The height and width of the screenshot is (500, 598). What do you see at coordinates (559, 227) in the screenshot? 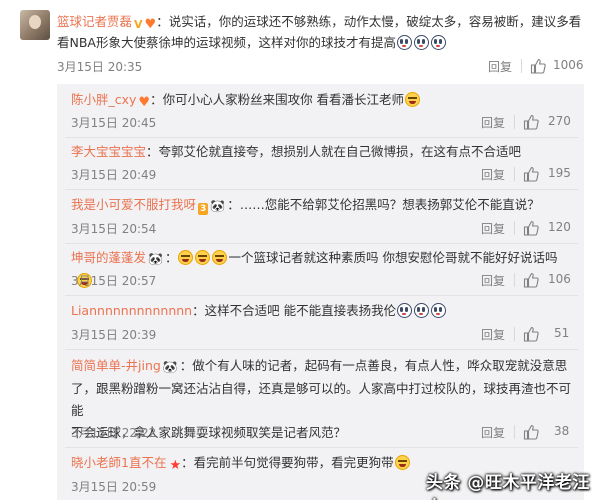
I see `like-count: 120` at bounding box center [559, 227].